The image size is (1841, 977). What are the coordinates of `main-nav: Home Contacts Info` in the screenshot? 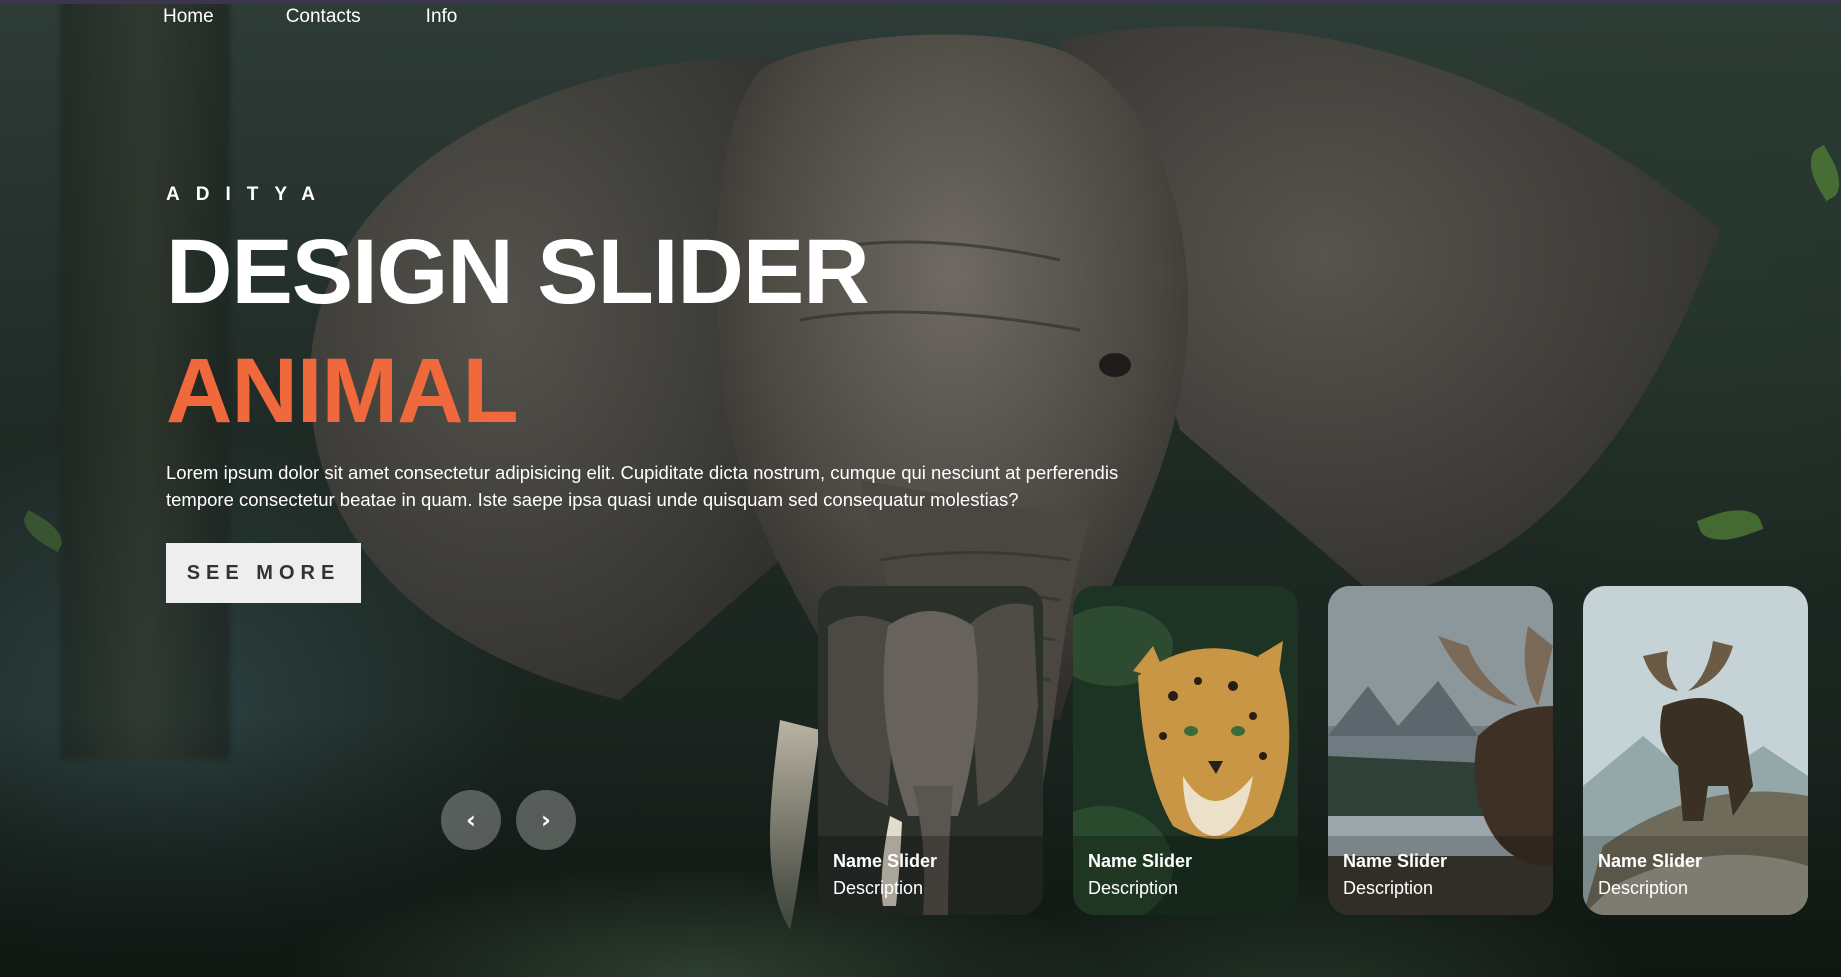 It's located at (346, 17).